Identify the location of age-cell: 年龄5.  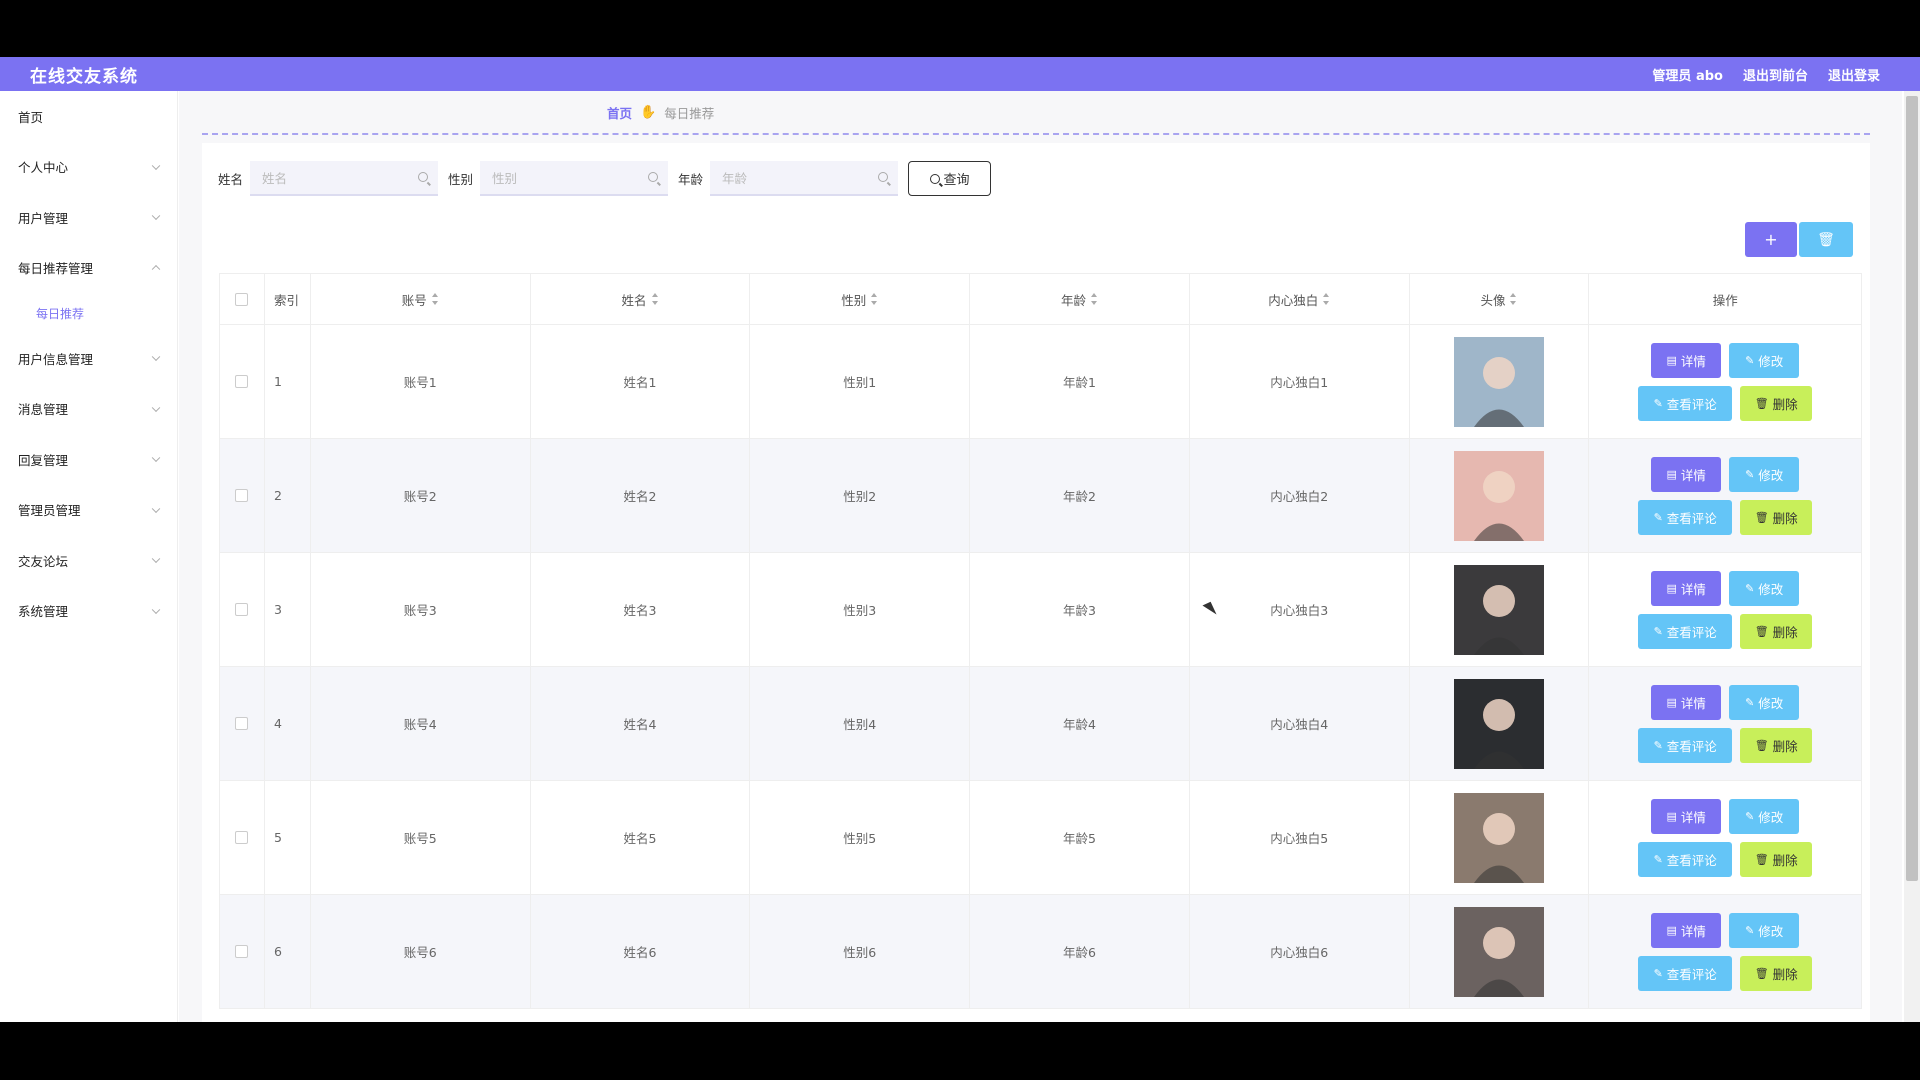
(1080, 837).